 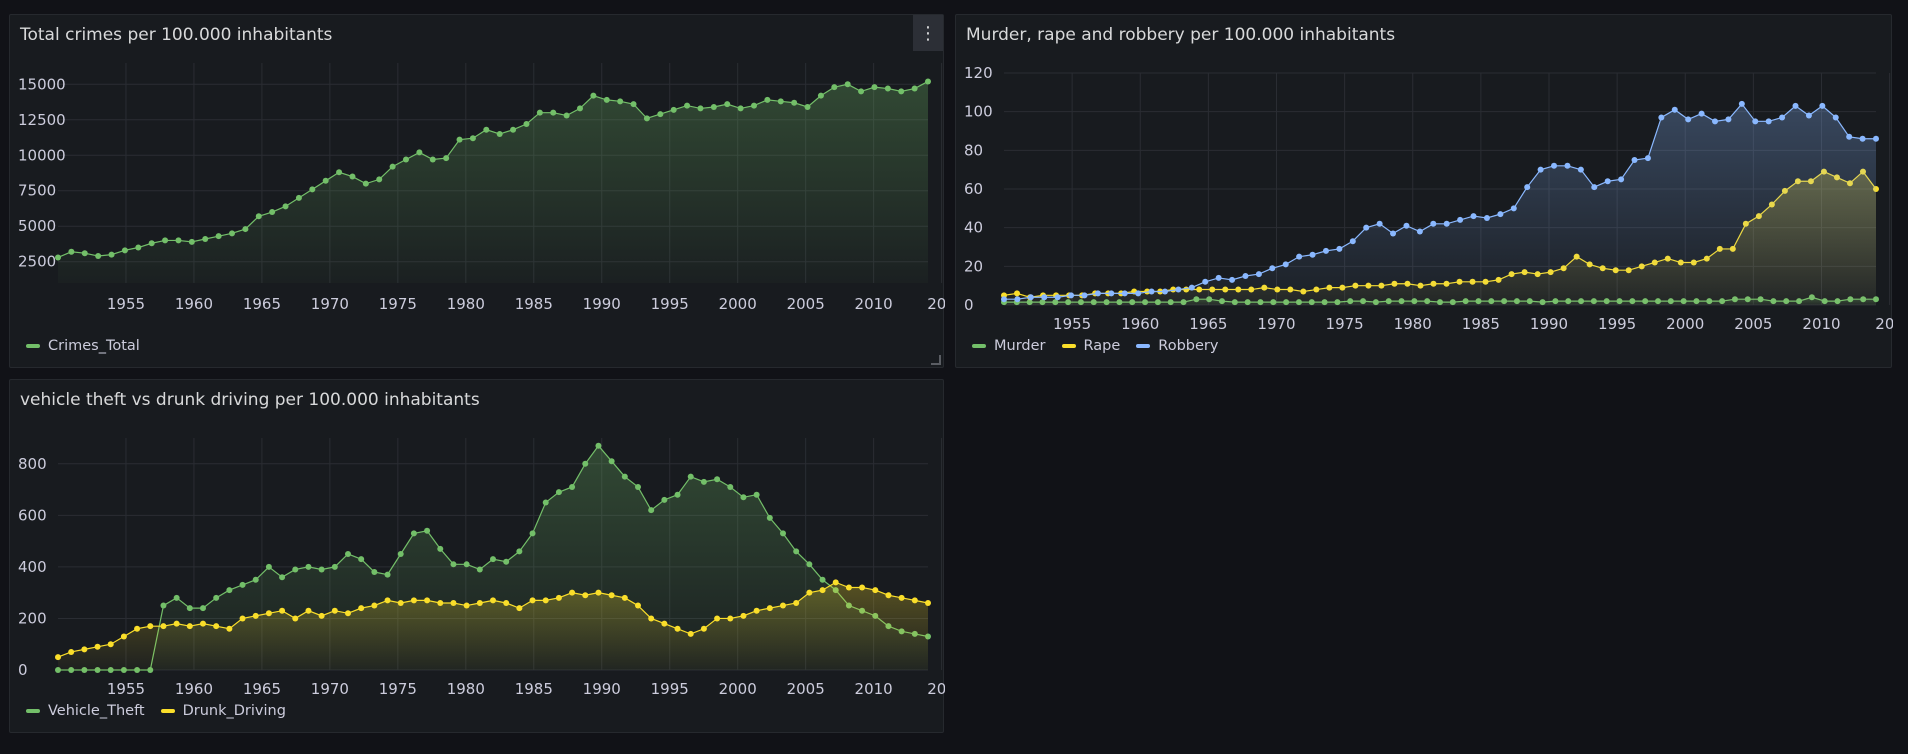 I want to click on legend-item-rape: Rape, so click(x=1090, y=346).